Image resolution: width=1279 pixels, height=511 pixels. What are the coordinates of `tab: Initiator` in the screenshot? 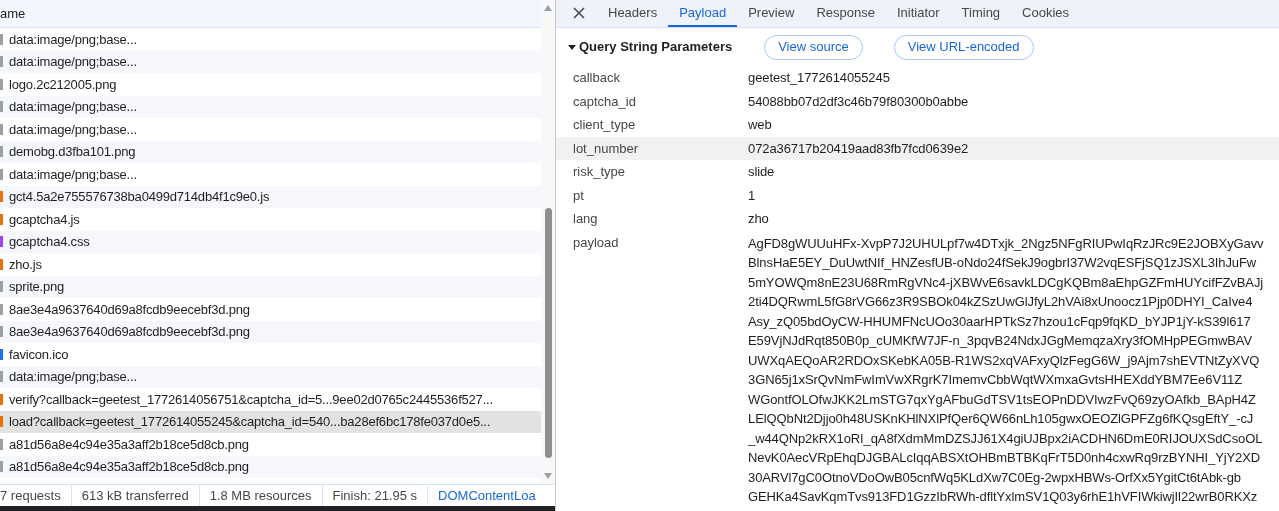 It's located at (918, 13).